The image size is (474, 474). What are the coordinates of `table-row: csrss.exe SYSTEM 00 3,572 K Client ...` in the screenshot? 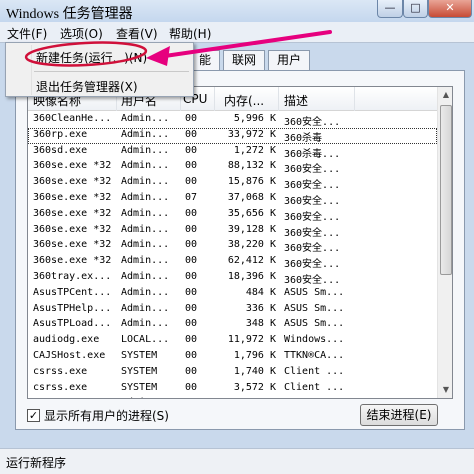 It's located at (232, 389).